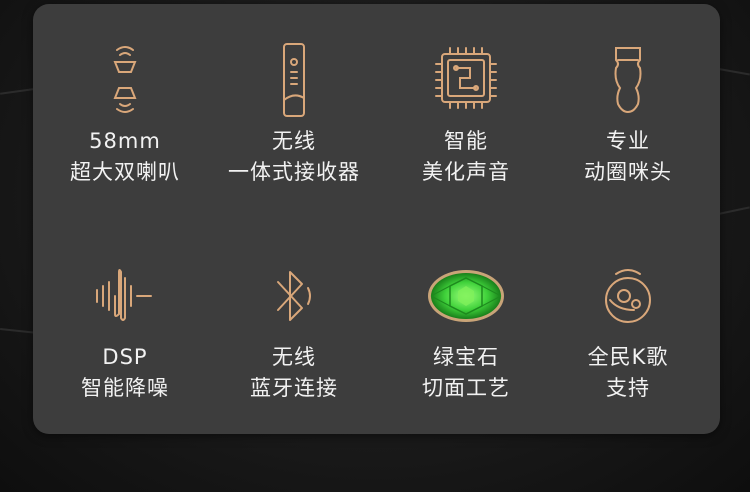 The width and height of the screenshot is (750, 492). What do you see at coordinates (628, 80) in the screenshot?
I see `microphone-capsule-icon` at bounding box center [628, 80].